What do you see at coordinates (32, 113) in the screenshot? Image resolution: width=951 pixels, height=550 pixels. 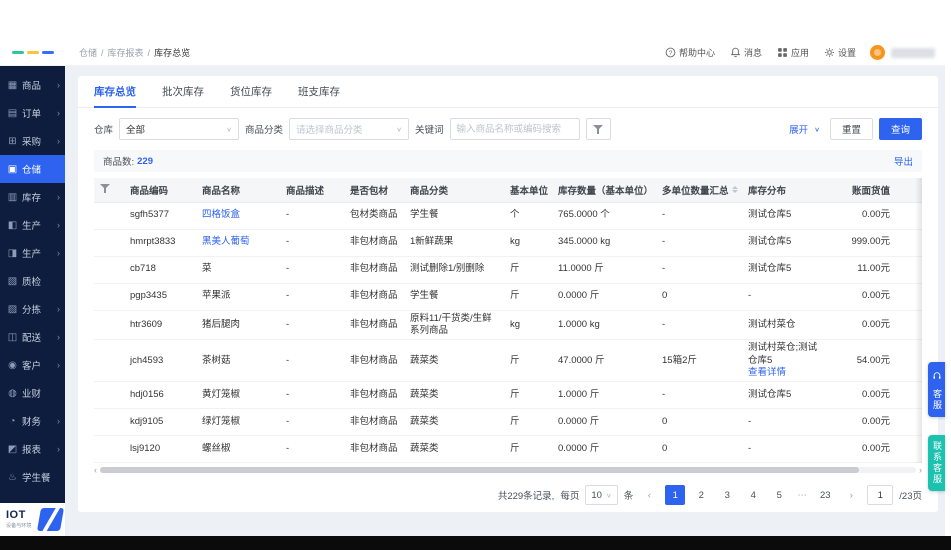 I see `sidebar-item-orders: ▤ 订单 ›` at bounding box center [32, 113].